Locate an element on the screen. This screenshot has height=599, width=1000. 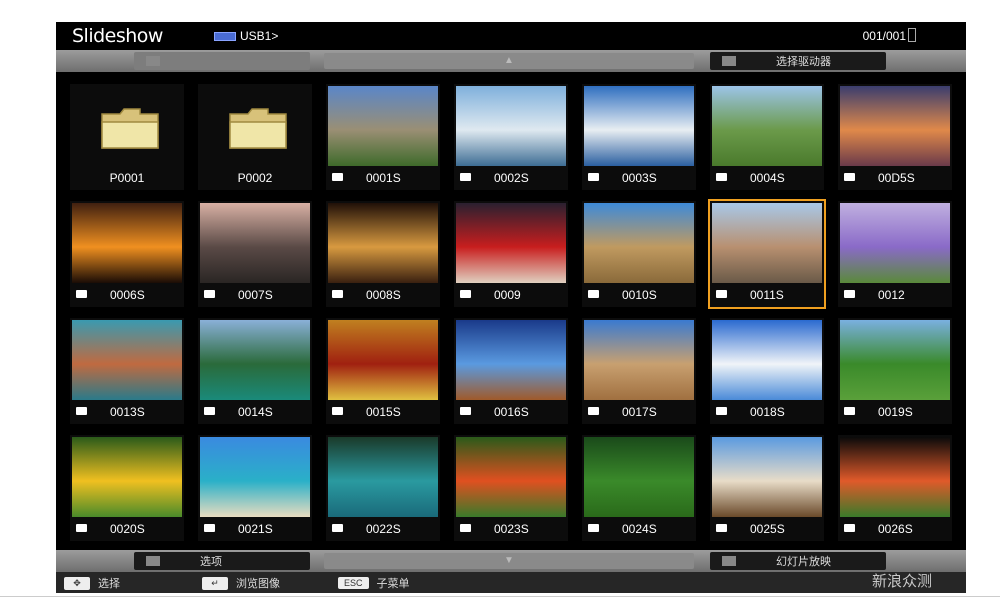
thumbnail-caption: 0026S is located at coordinates (895, 529).